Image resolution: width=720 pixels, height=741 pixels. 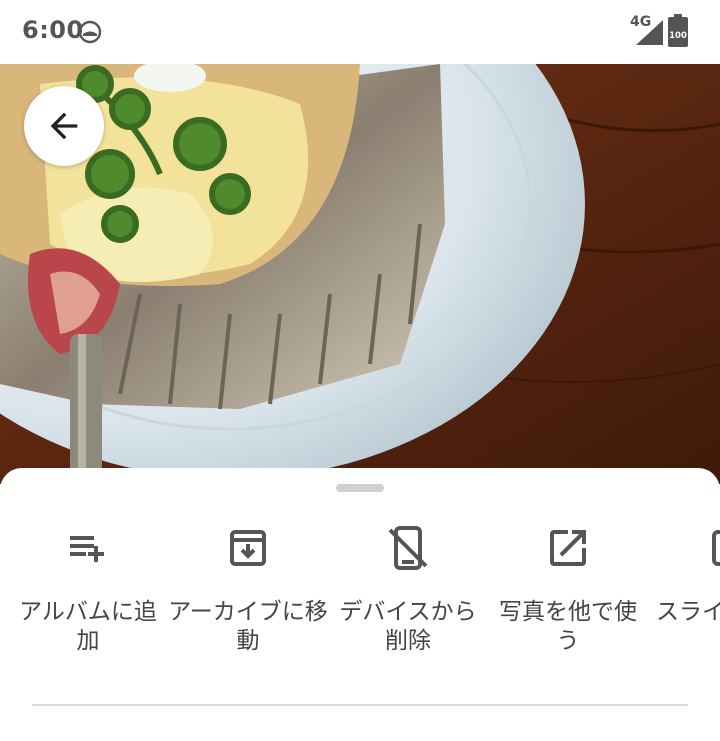 What do you see at coordinates (568, 548) in the screenshot?
I see `open-in-new-icon` at bounding box center [568, 548].